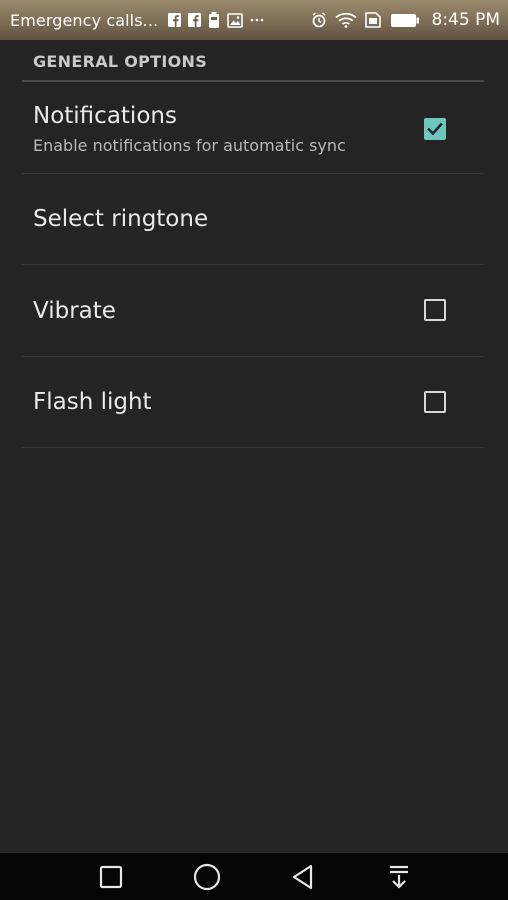 This screenshot has height=900, width=508. I want to click on battery-icon, so click(405, 20).